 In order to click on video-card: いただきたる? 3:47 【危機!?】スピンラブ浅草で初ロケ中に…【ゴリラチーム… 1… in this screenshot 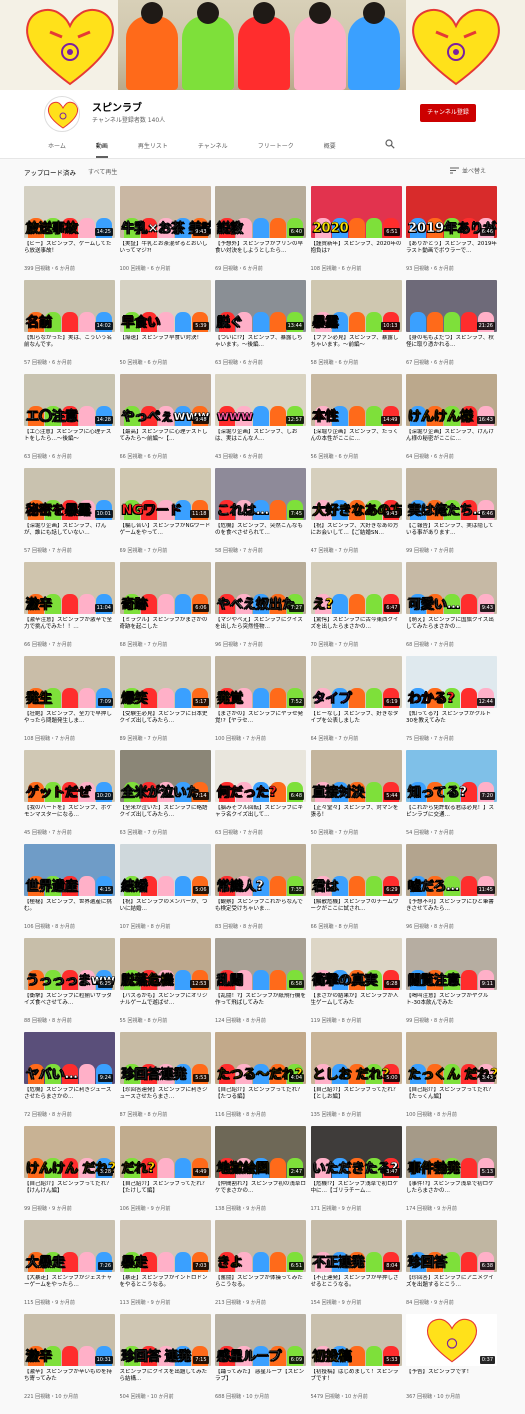, I will do `click(356, 1172)`.